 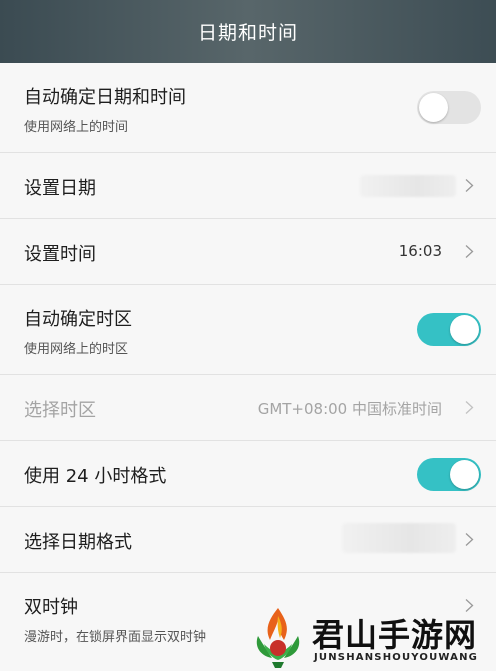 I want to click on set-time-title: 设置时间, so click(x=60, y=254).